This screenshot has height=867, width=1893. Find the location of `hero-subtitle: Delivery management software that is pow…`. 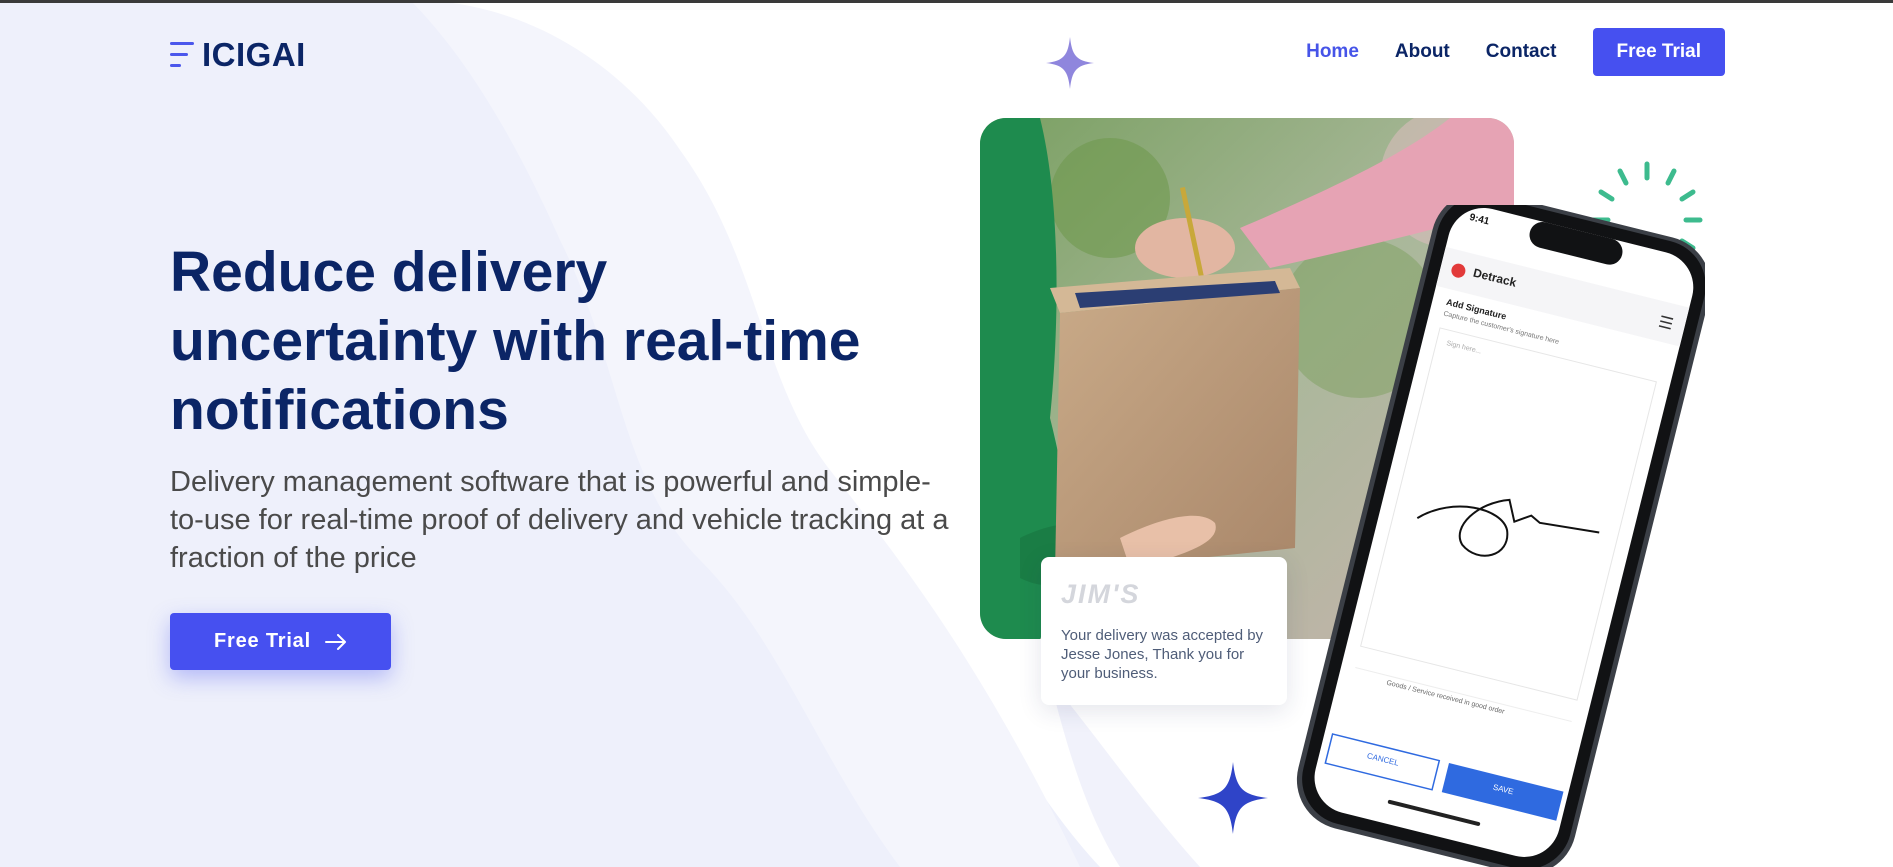

hero-subtitle: Delivery management software that is pow… is located at coordinates (559, 520).